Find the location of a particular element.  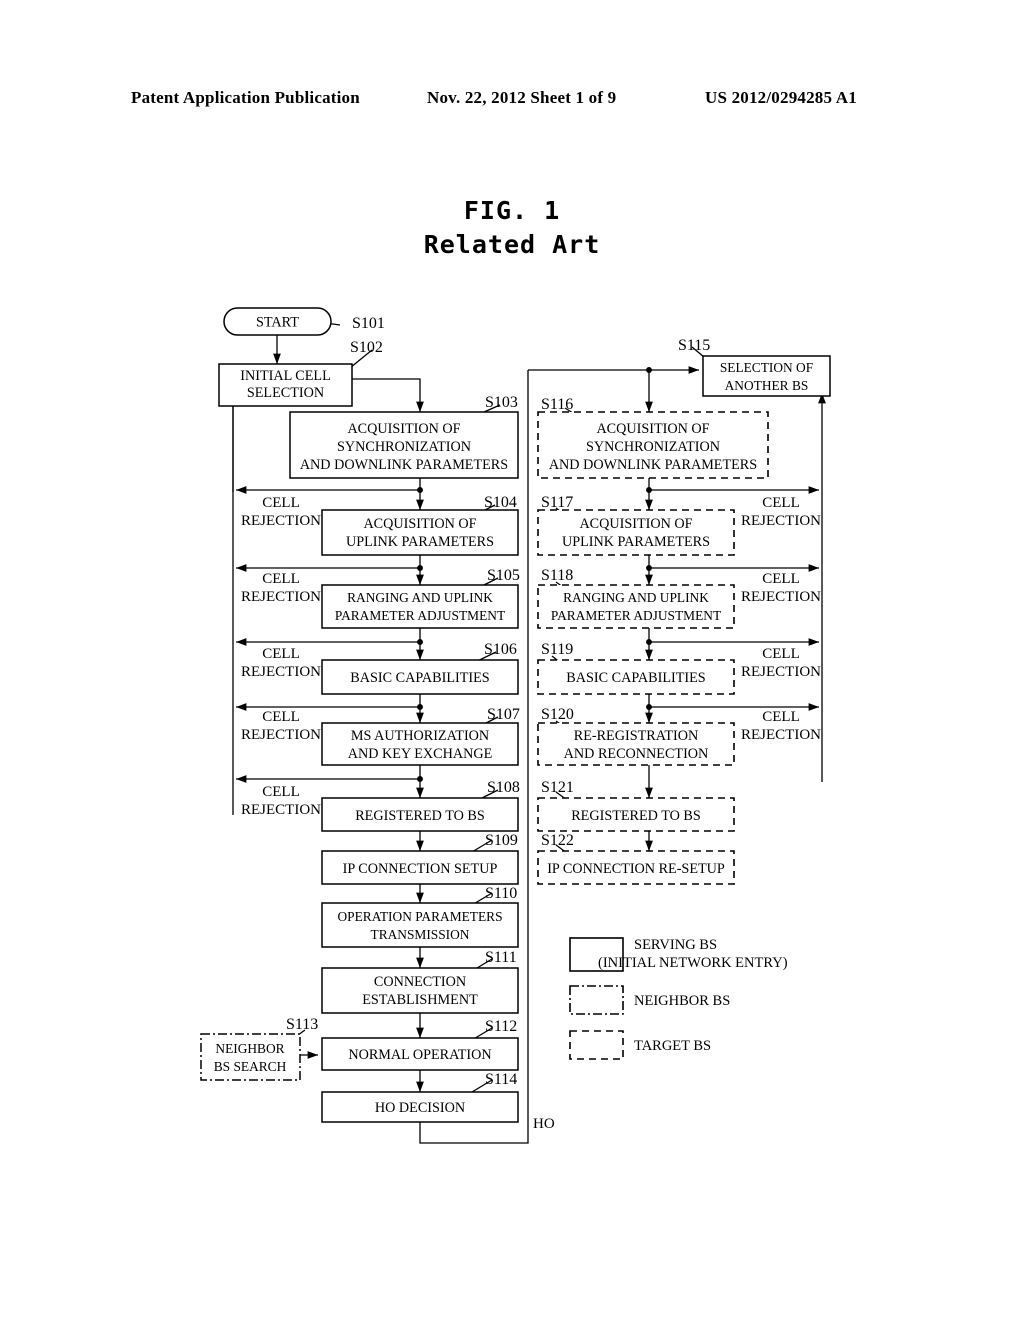

node-normal-operation-label: NORMAL OPERATION is located at coordinates (419, 1055).